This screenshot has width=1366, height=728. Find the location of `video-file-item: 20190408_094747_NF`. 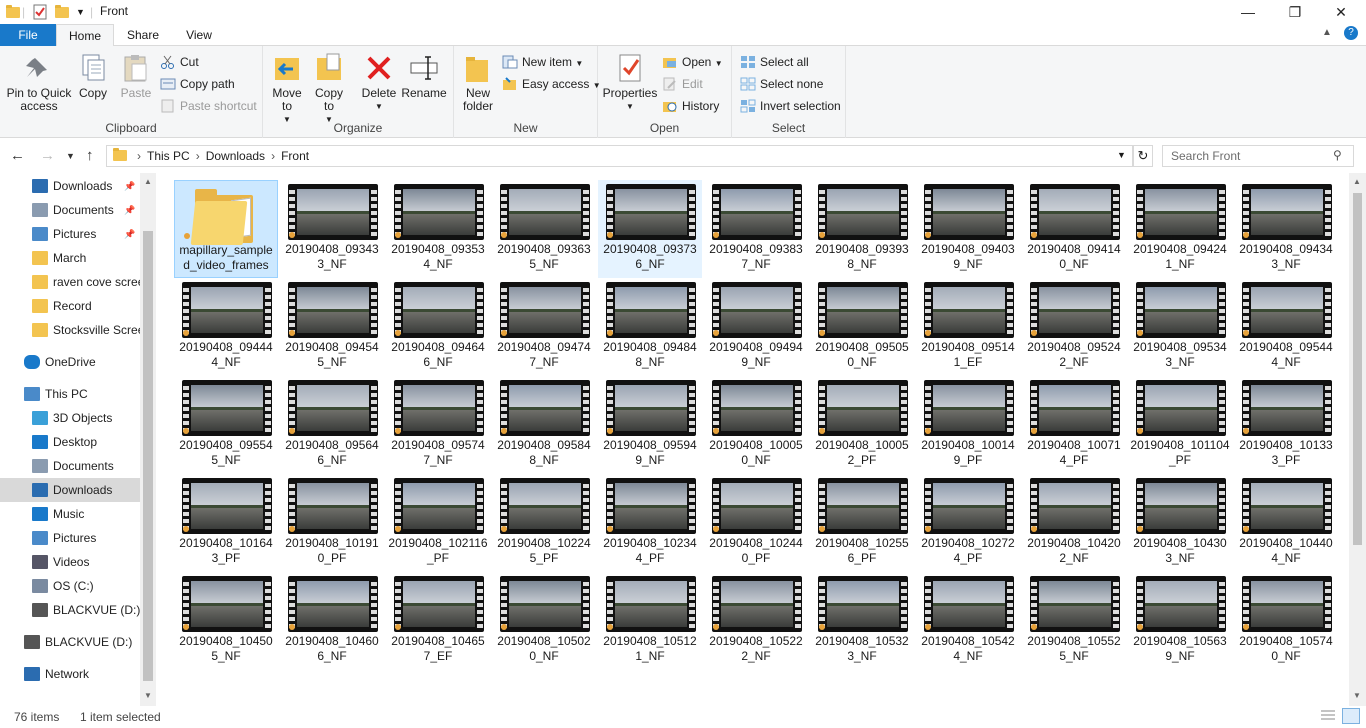

video-file-item: 20190408_094747_NF is located at coordinates (544, 327).